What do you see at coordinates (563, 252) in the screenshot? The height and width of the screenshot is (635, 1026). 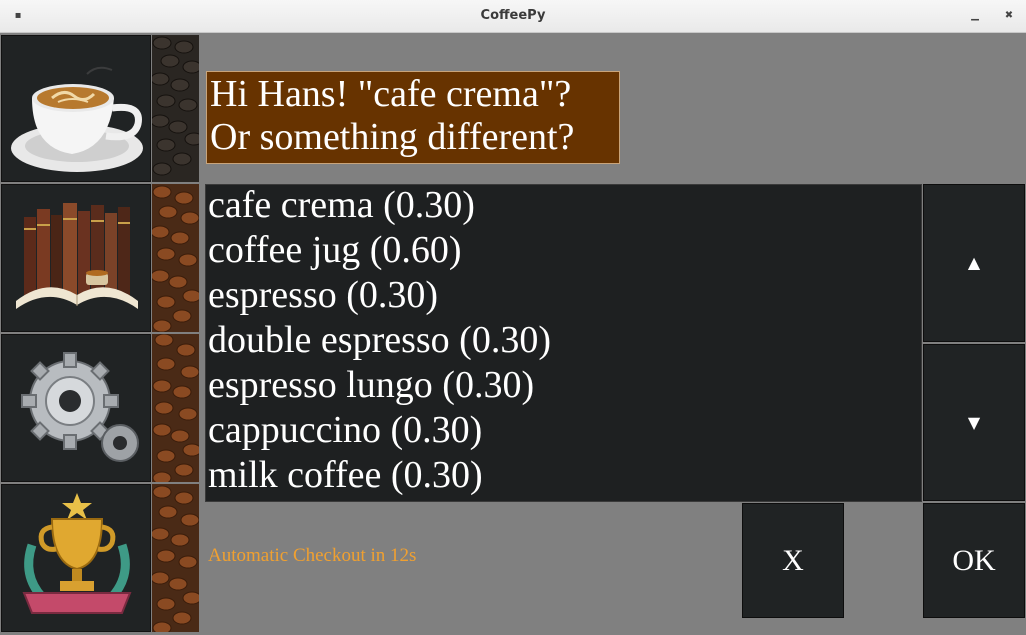 I see `list-item: coffee jug (0.60)` at bounding box center [563, 252].